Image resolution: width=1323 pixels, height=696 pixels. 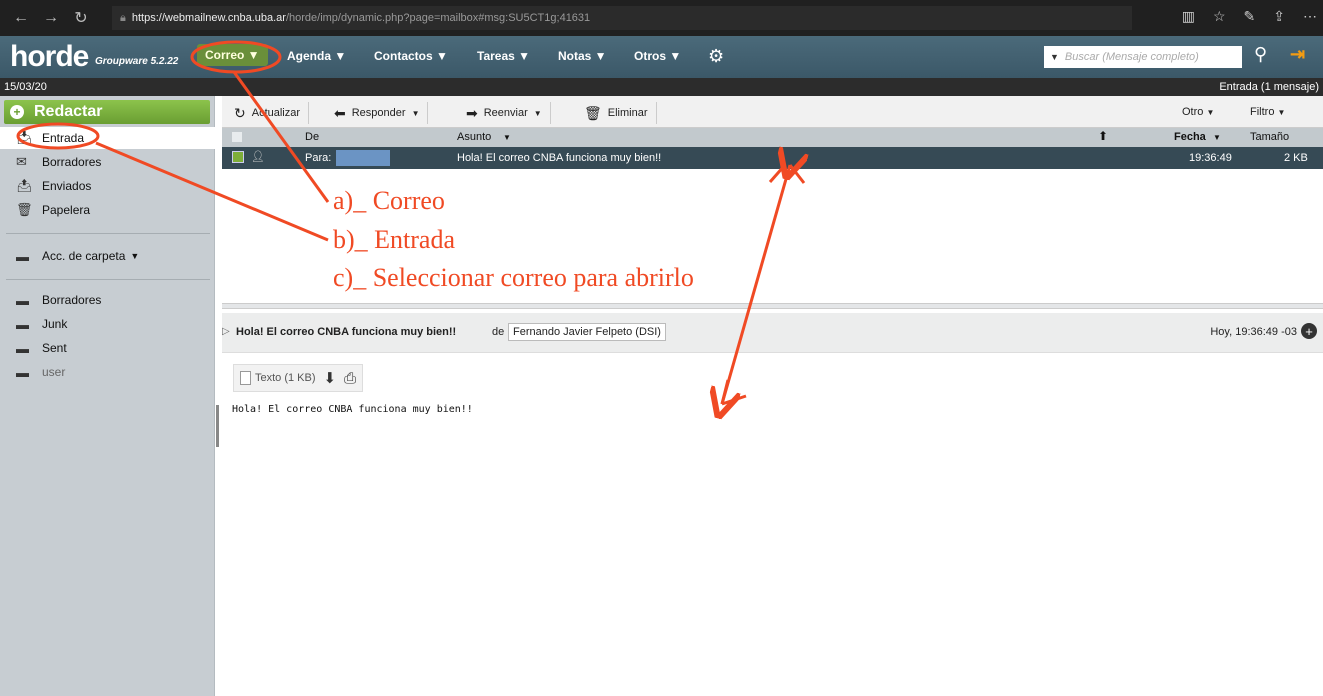 What do you see at coordinates (137, 61) in the screenshot?
I see `horde-version: Groupware 5.2.22` at bounding box center [137, 61].